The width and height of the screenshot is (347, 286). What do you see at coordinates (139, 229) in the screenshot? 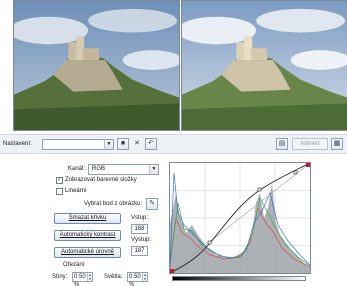
I see `input-field: 168` at bounding box center [139, 229].